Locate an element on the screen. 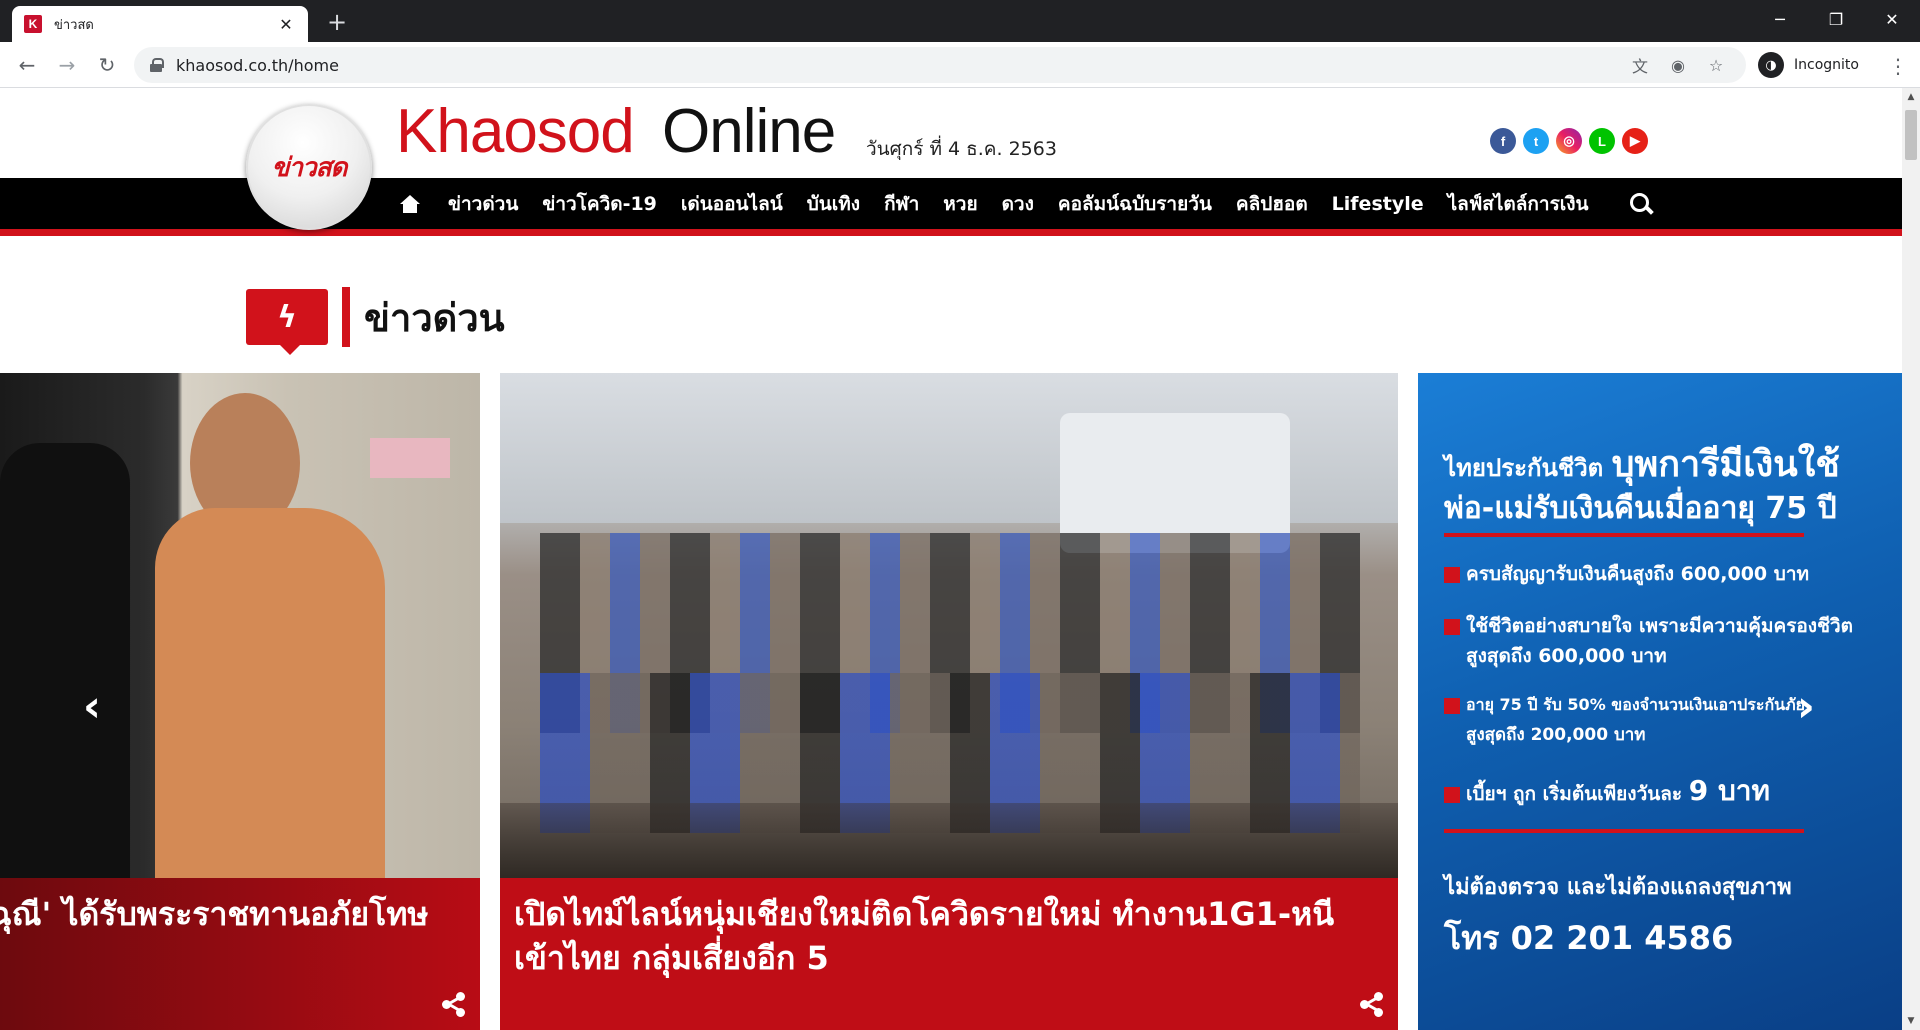 Image resolution: width=1920 pixels, height=1030 pixels. section-title: ข่าวด่วน is located at coordinates (434, 317).